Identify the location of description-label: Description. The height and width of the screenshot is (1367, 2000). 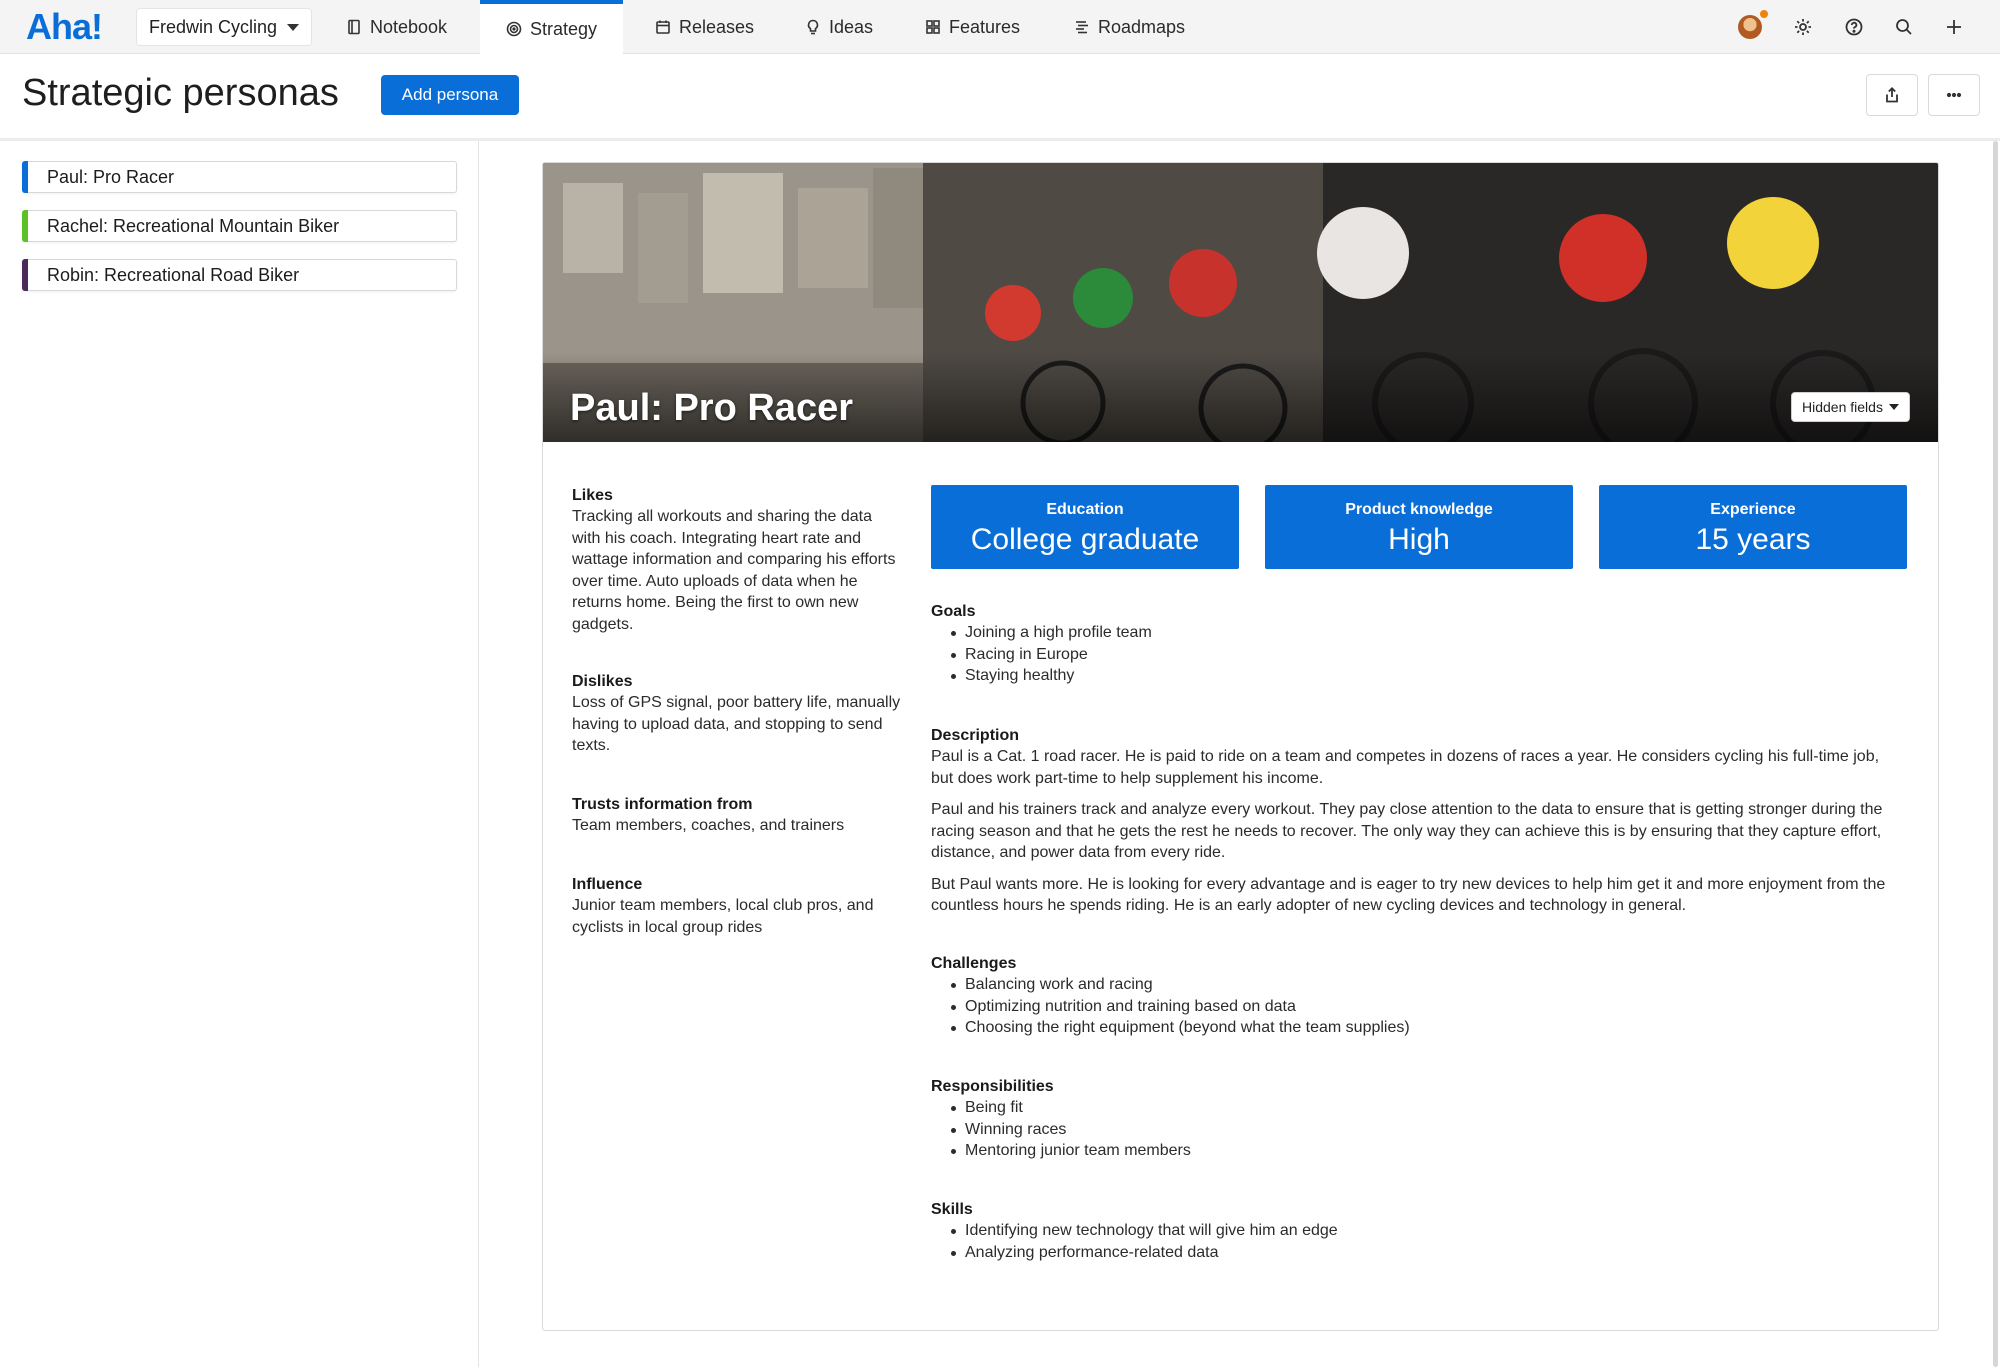
(1416, 735).